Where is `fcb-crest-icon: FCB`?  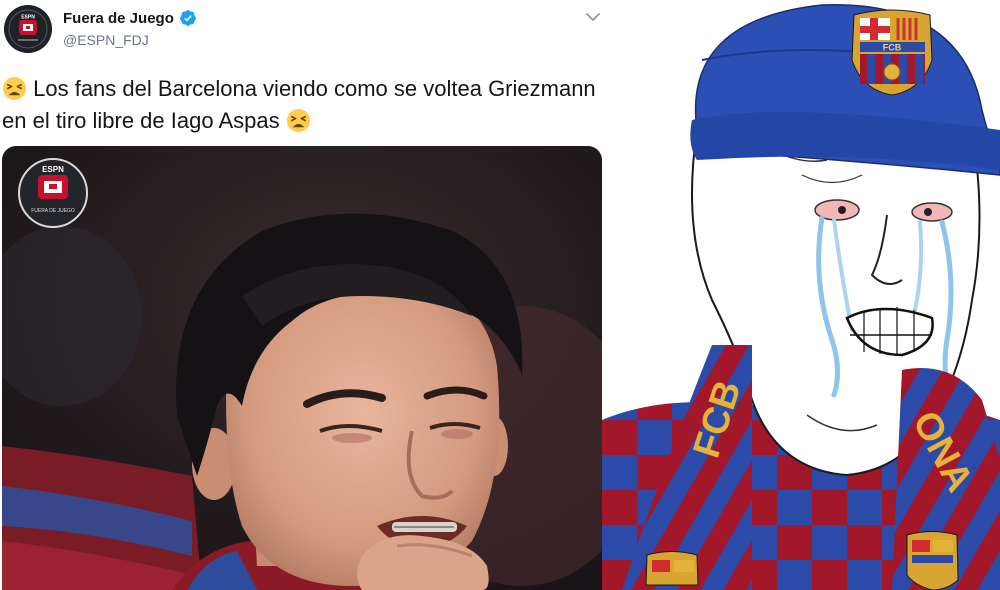 fcb-crest-icon: FCB is located at coordinates (892, 52).